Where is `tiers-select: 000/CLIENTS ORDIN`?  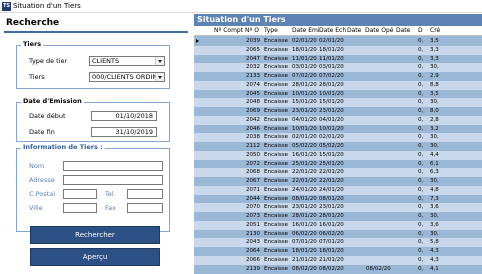 tiers-select: 000/CLIENTS ORDIN is located at coordinates (127, 77).